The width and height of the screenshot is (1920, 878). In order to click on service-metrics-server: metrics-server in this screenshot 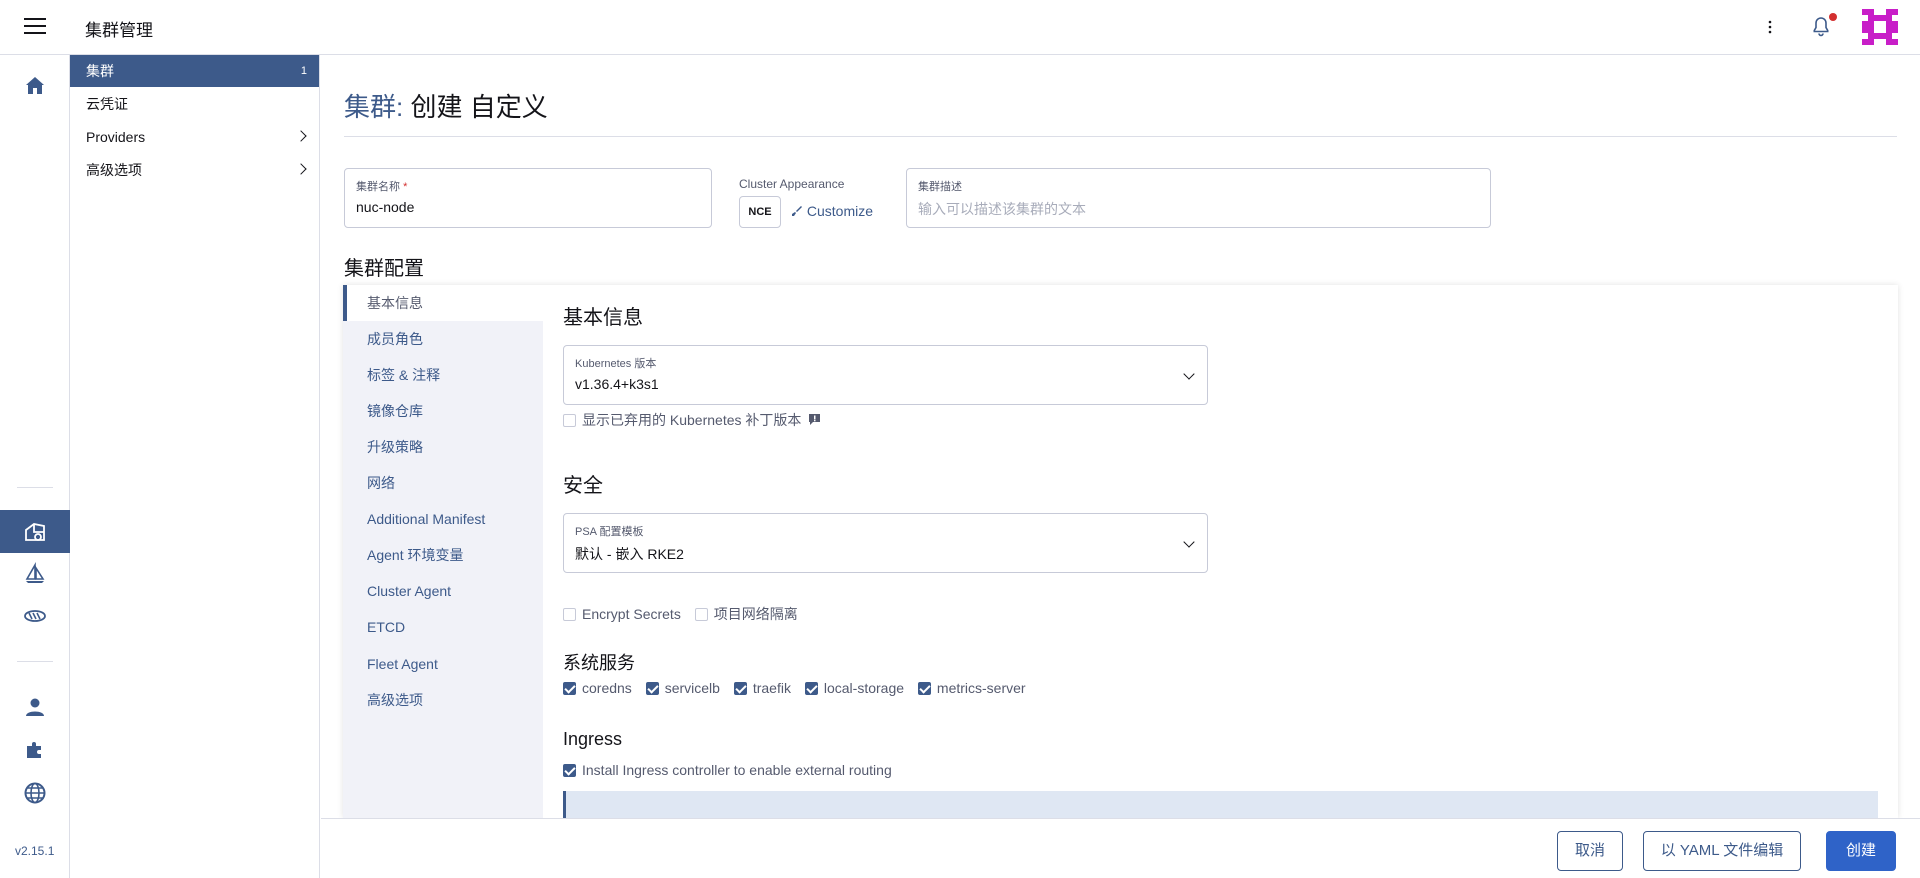, I will do `click(971, 688)`.